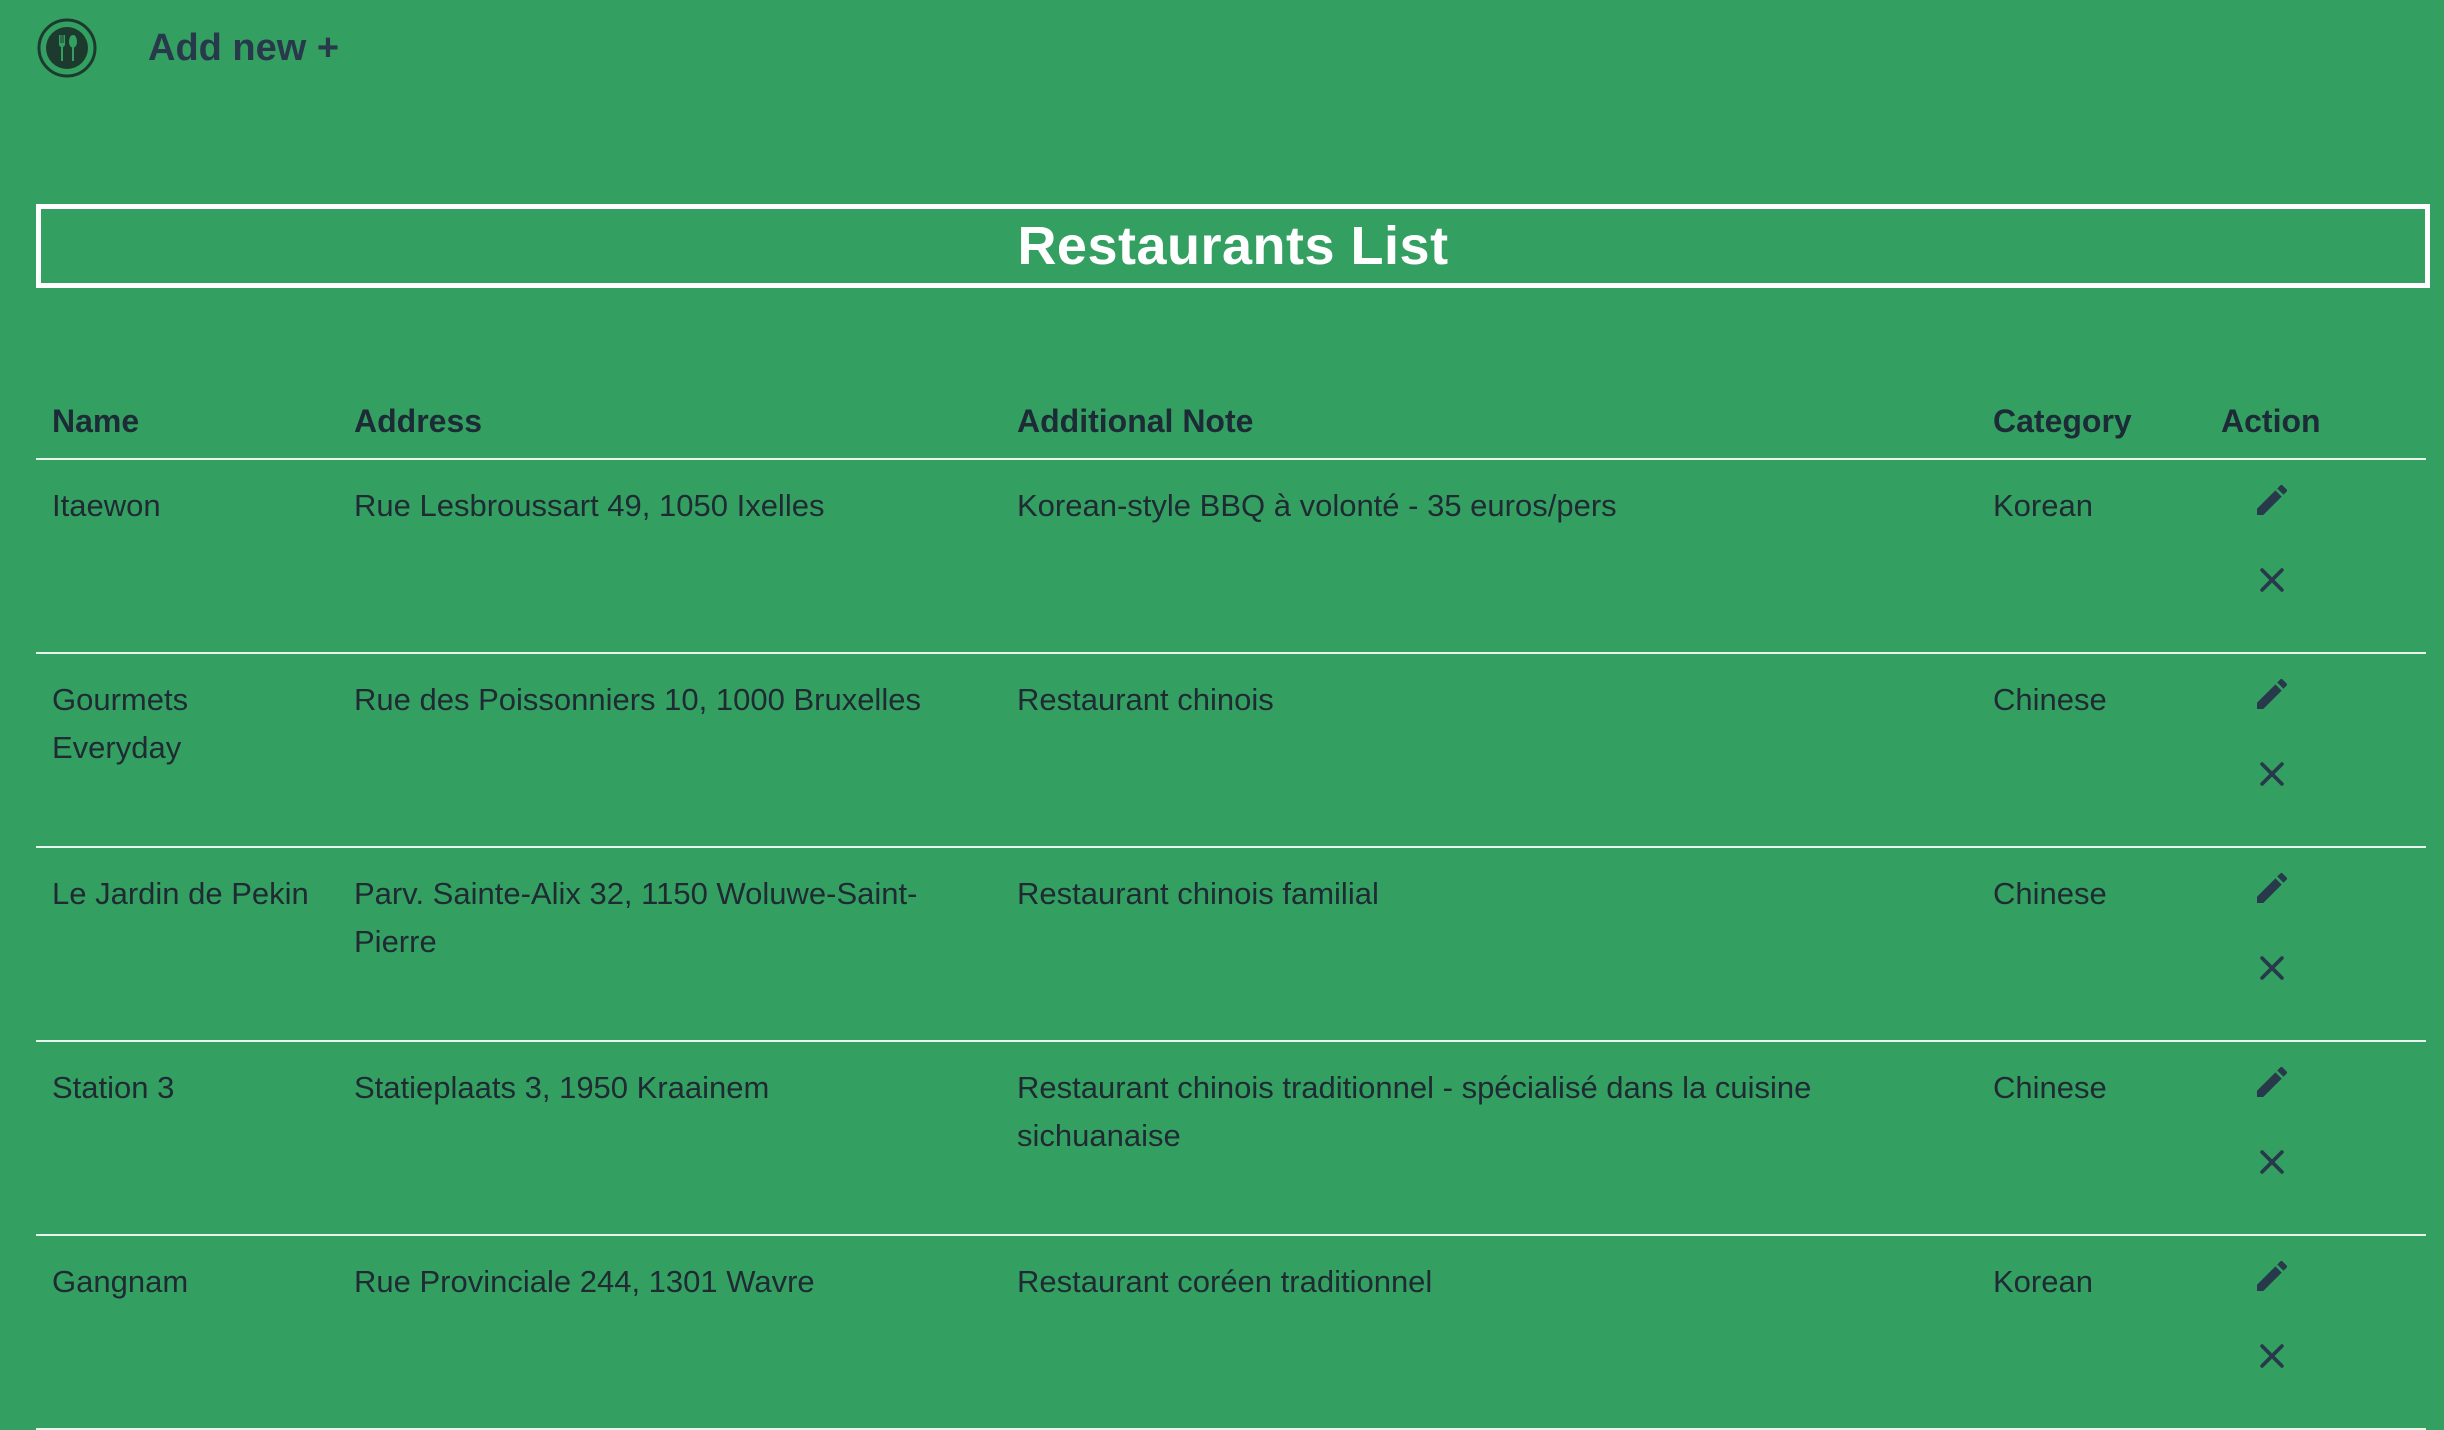 This screenshot has height=1430, width=2444. I want to click on add-new-link: Add new +, so click(243, 48).